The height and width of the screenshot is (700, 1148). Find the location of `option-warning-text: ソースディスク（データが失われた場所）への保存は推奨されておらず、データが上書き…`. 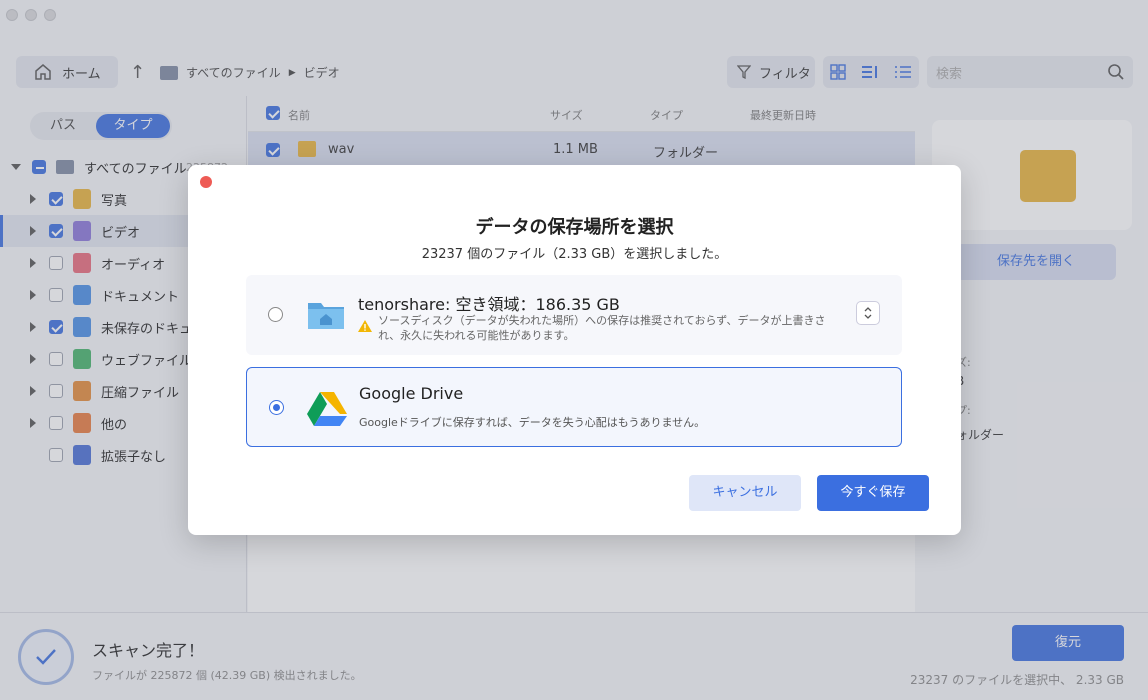

option-warning-text: ソースディスク（データが失われた場所）への保存は推奨されておらず、データが上書き… is located at coordinates (602, 328).